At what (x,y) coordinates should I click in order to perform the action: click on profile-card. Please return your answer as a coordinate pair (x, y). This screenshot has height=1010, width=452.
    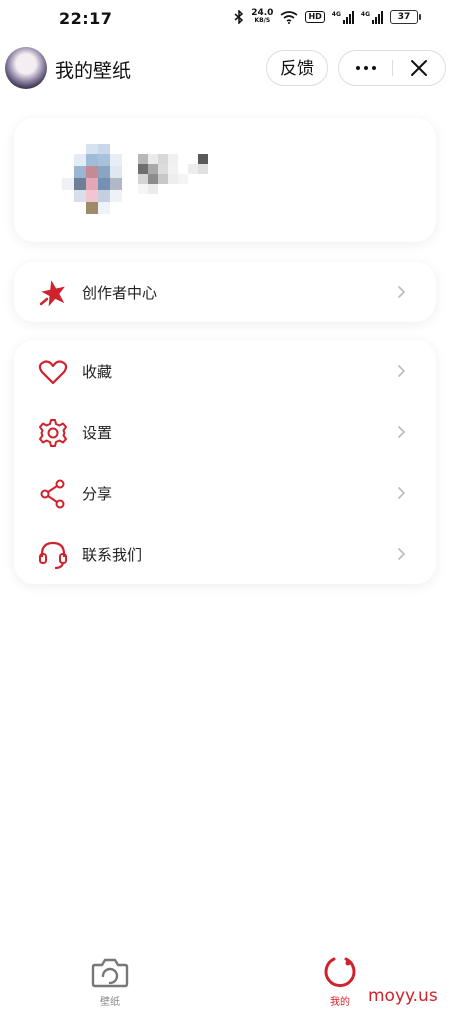
    Looking at the image, I should click on (225, 180).